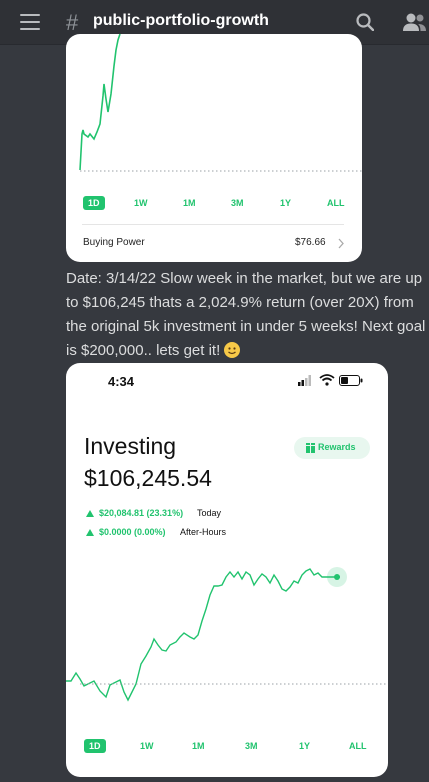  I want to click on battery-icon, so click(351, 380).